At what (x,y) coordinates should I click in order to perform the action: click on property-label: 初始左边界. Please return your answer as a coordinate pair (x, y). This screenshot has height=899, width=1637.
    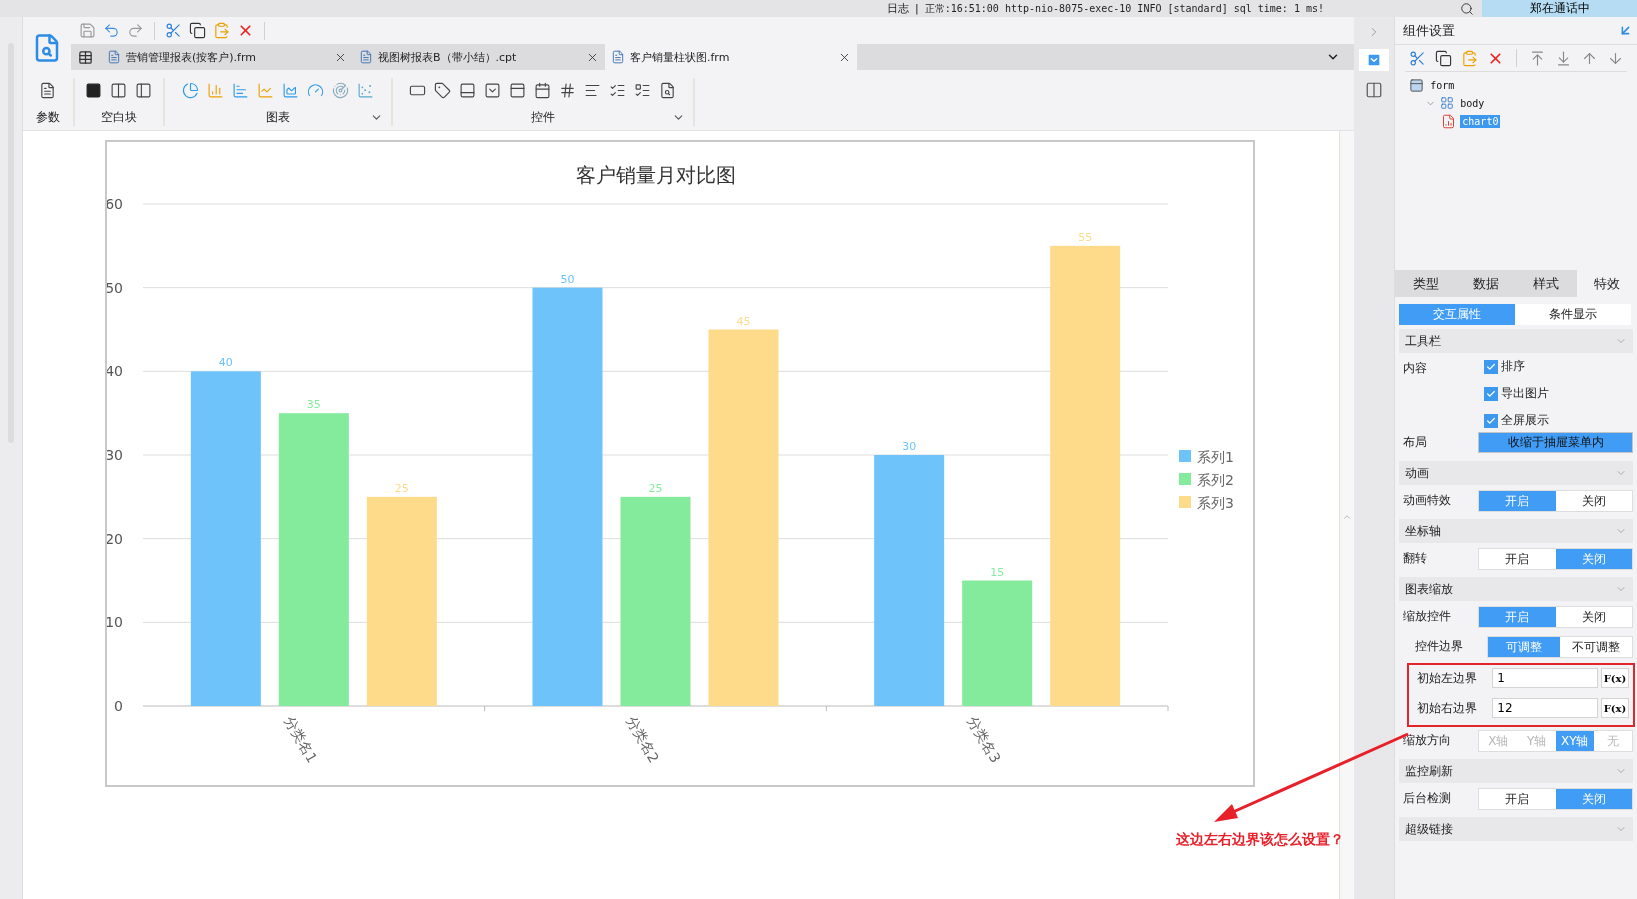
    Looking at the image, I should click on (1448, 678).